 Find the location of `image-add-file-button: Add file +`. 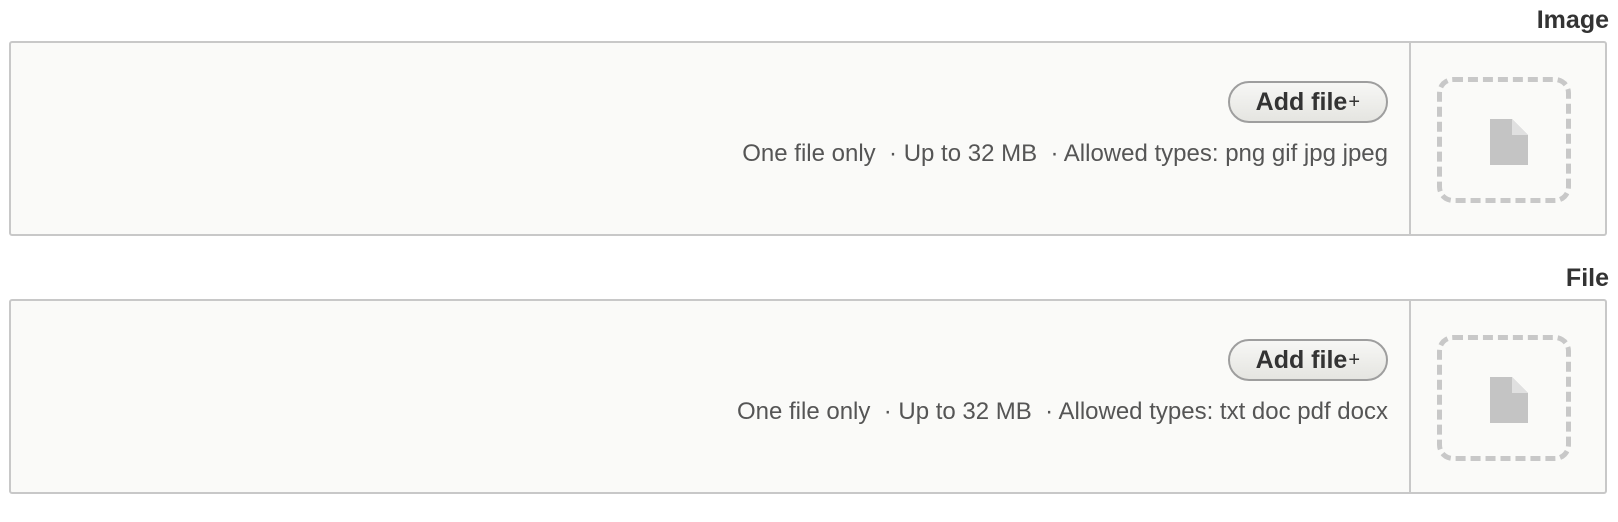

image-add-file-button: Add file + is located at coordinates (1307, 102).